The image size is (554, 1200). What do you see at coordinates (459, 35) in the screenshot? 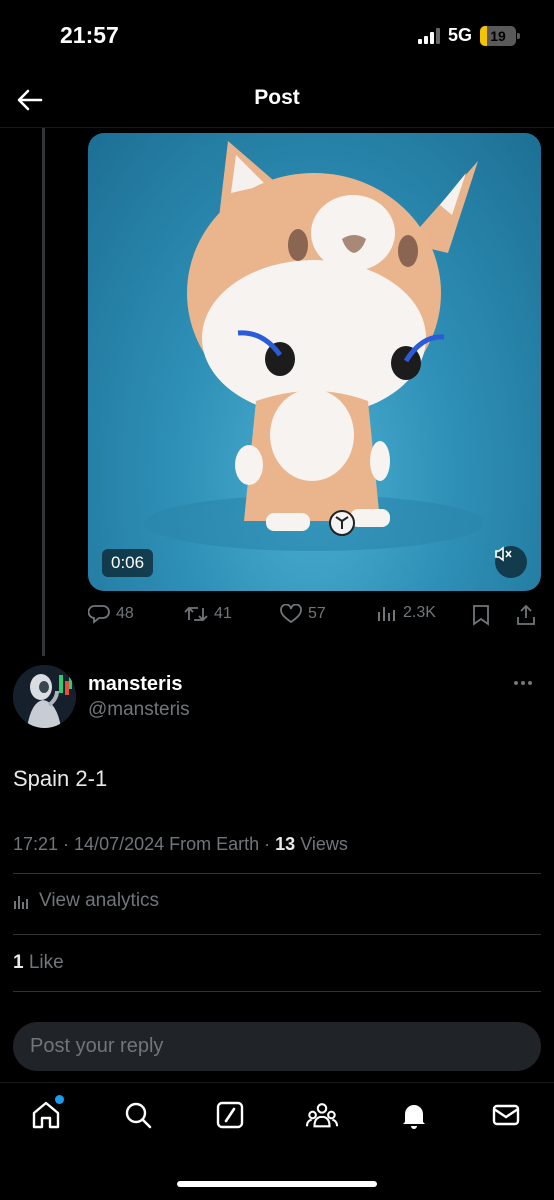
I see `network-type: 5G` at bounding box center [459, 35].